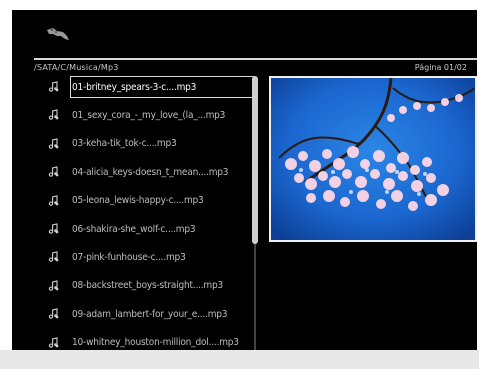 The height and width of the screenshot is (369, 489). What do you see at coordinates (149, 115) in the screenshot?
I see `playlist-item-label: 01_sexy_cora_-_my_love_(la_...mp3` at bounding box center [149, 115].